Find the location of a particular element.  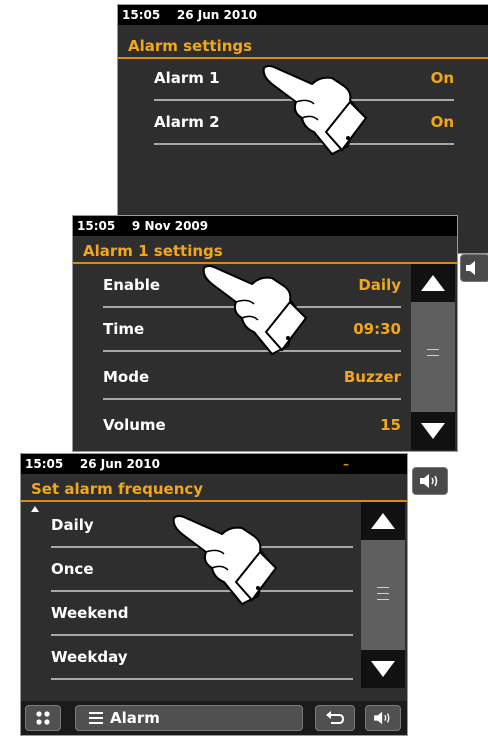

row-label: Alarm 2 is located at coordinates (187, 122).